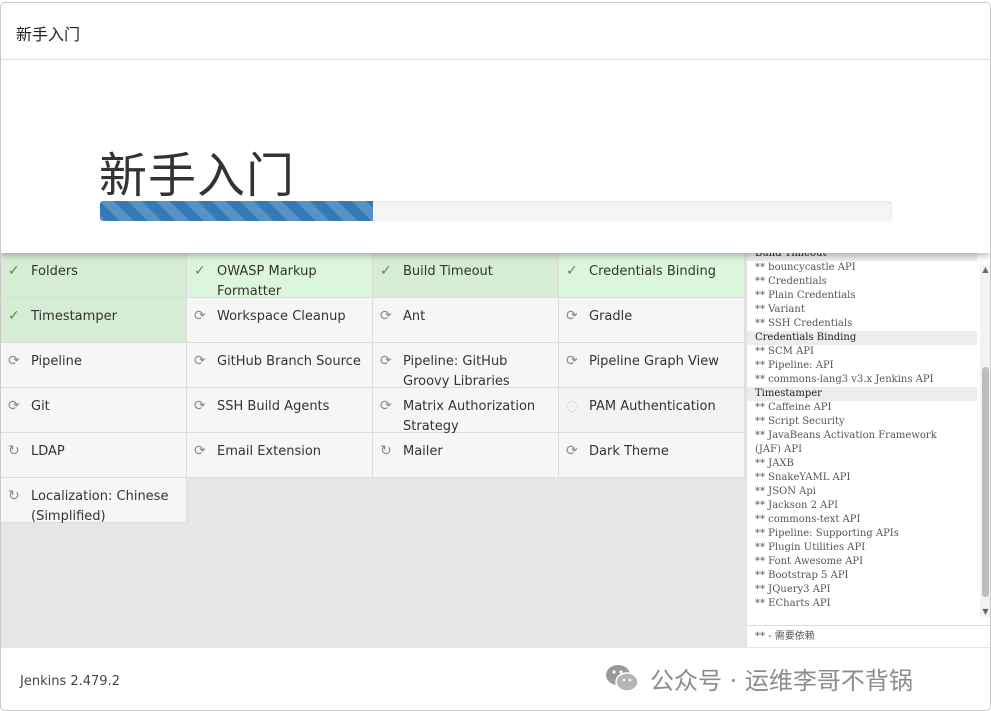  What do you see at coordinates (495, 31) in the screenshot?
I see `title-bar: 新手入门` at bounding box center [495, 31].